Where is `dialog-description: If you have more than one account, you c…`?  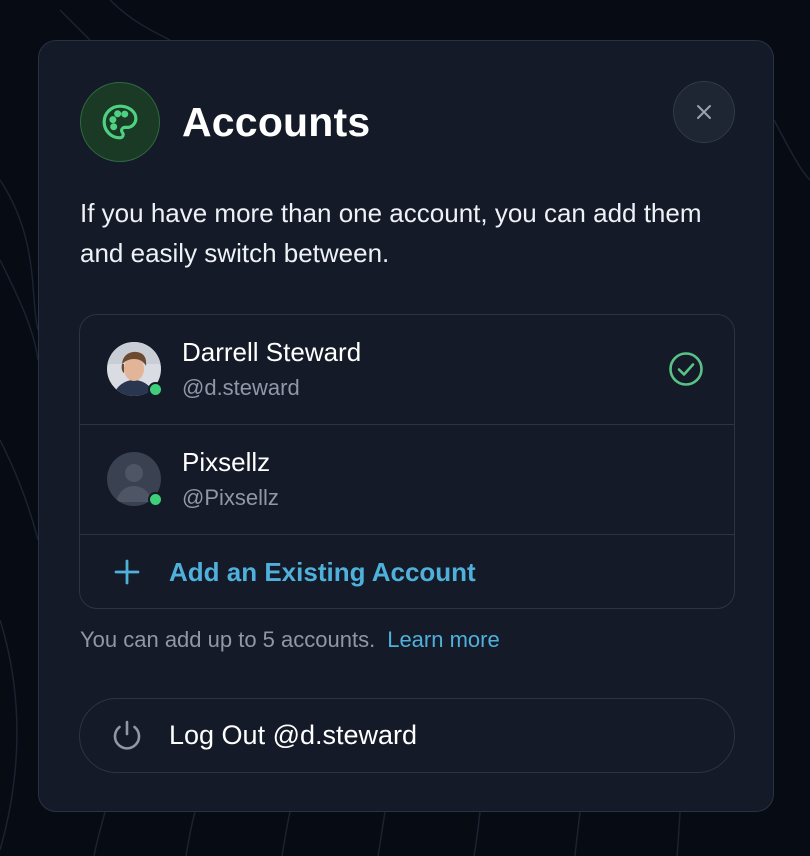
dialog-description: If you have more than one account, you c… is located at coordinates (391, 233).